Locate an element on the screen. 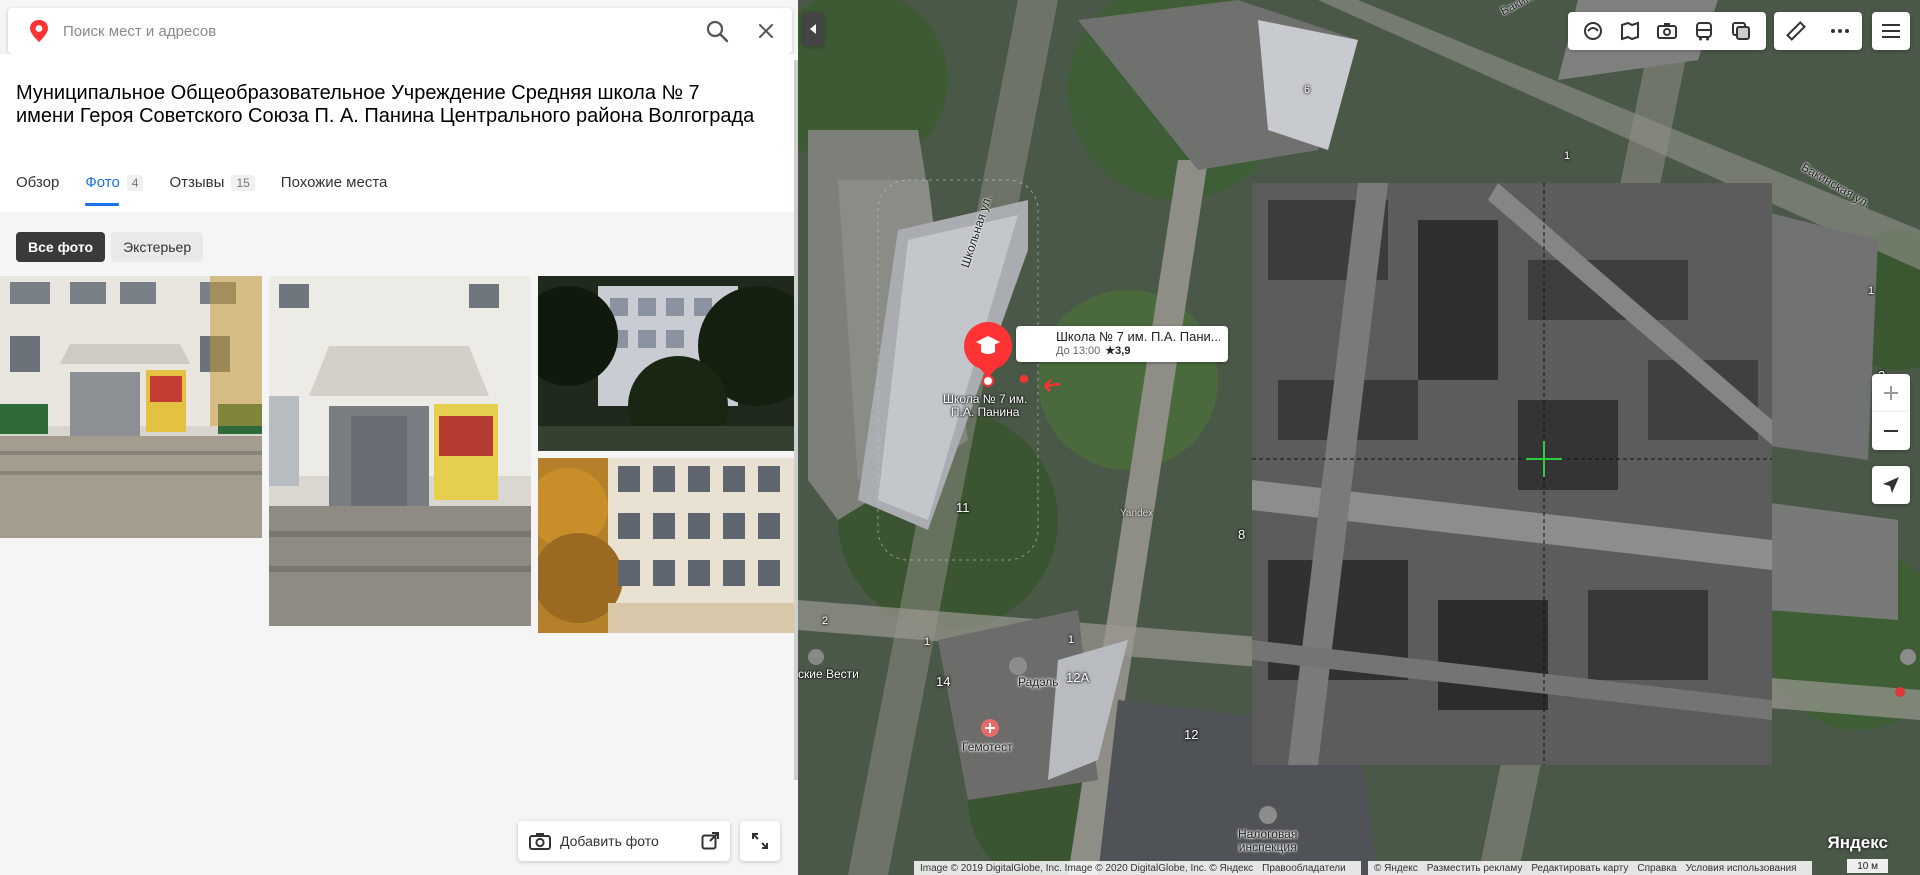 This screenshot has height=875, width=1920. tab-label: Отзывы is located at coordinates (197, 182).